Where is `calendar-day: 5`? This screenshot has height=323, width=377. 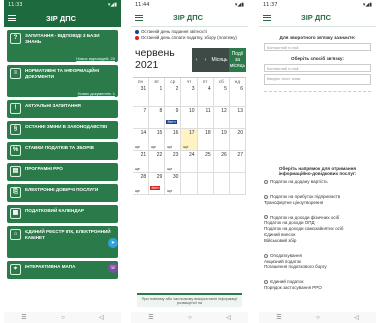
calendar-day: 5 is located at coordinates (221, 95).